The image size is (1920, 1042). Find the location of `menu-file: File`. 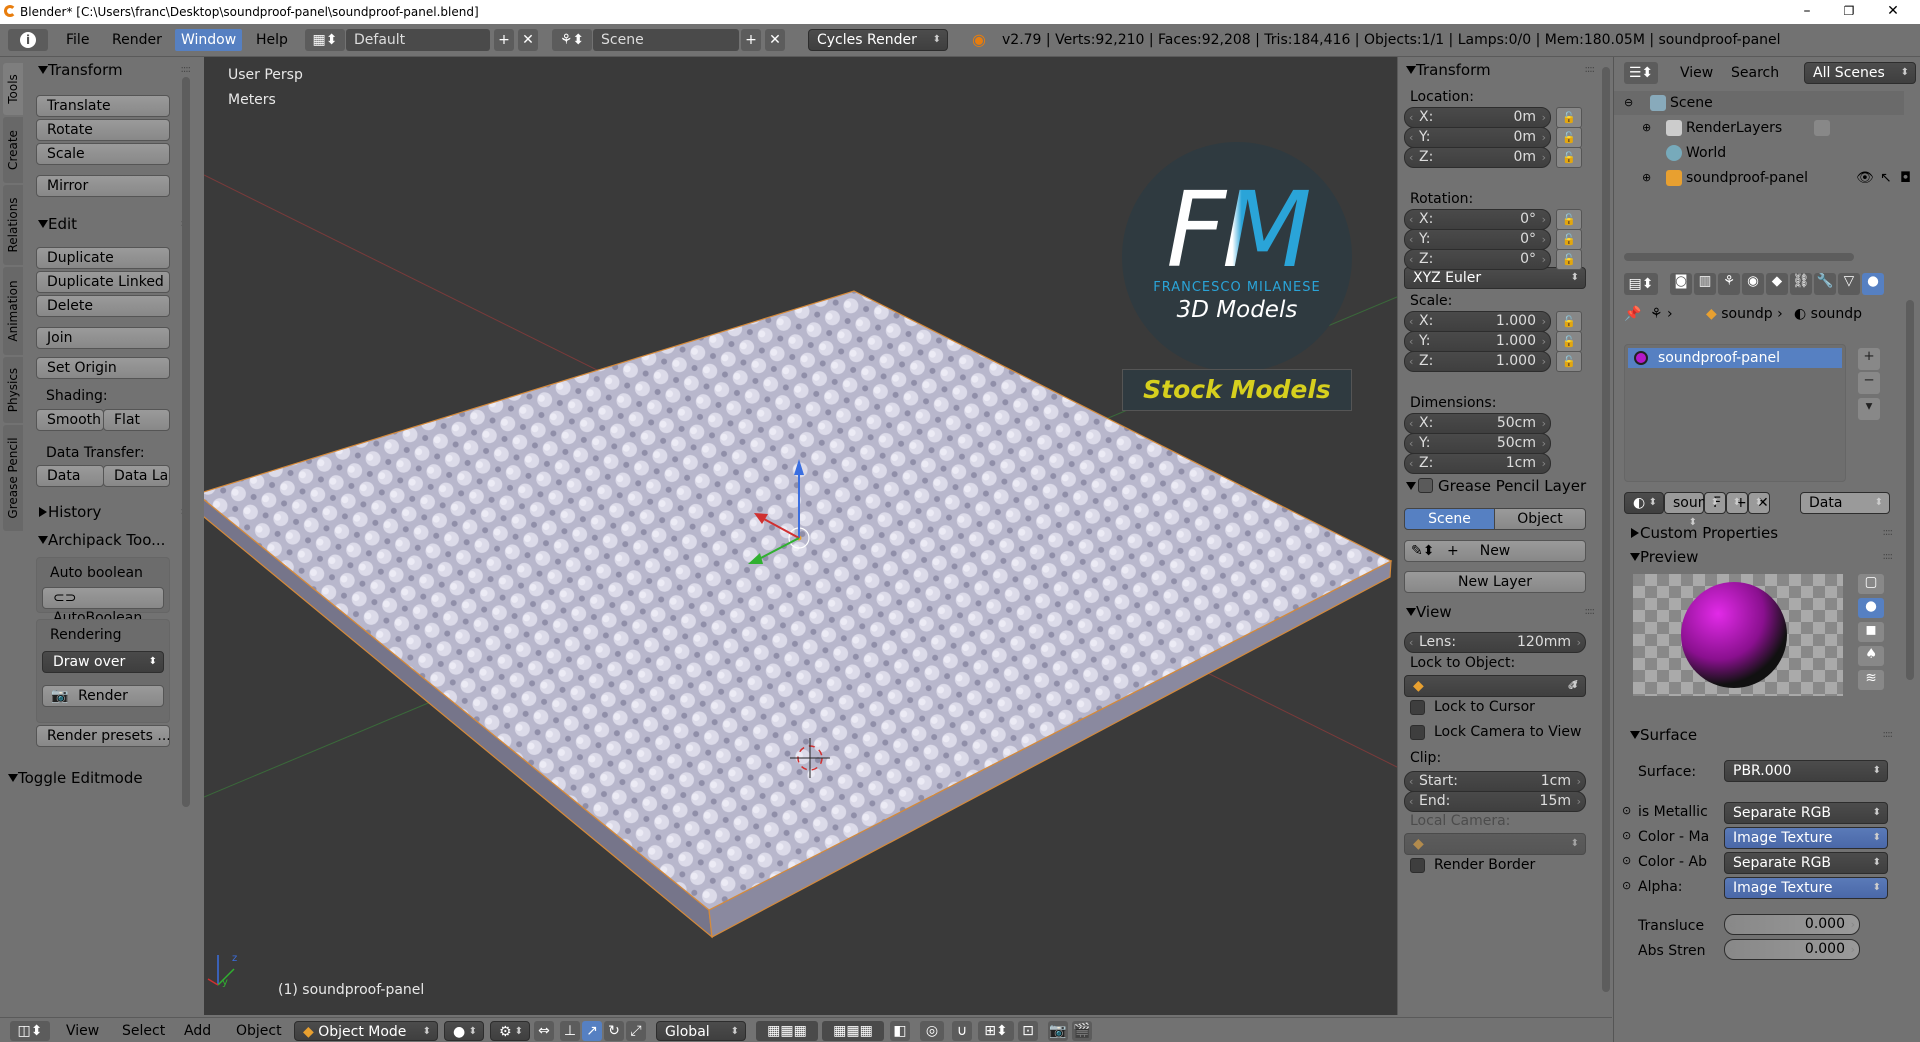

menu-file: File is located at coordinates (77, 40).